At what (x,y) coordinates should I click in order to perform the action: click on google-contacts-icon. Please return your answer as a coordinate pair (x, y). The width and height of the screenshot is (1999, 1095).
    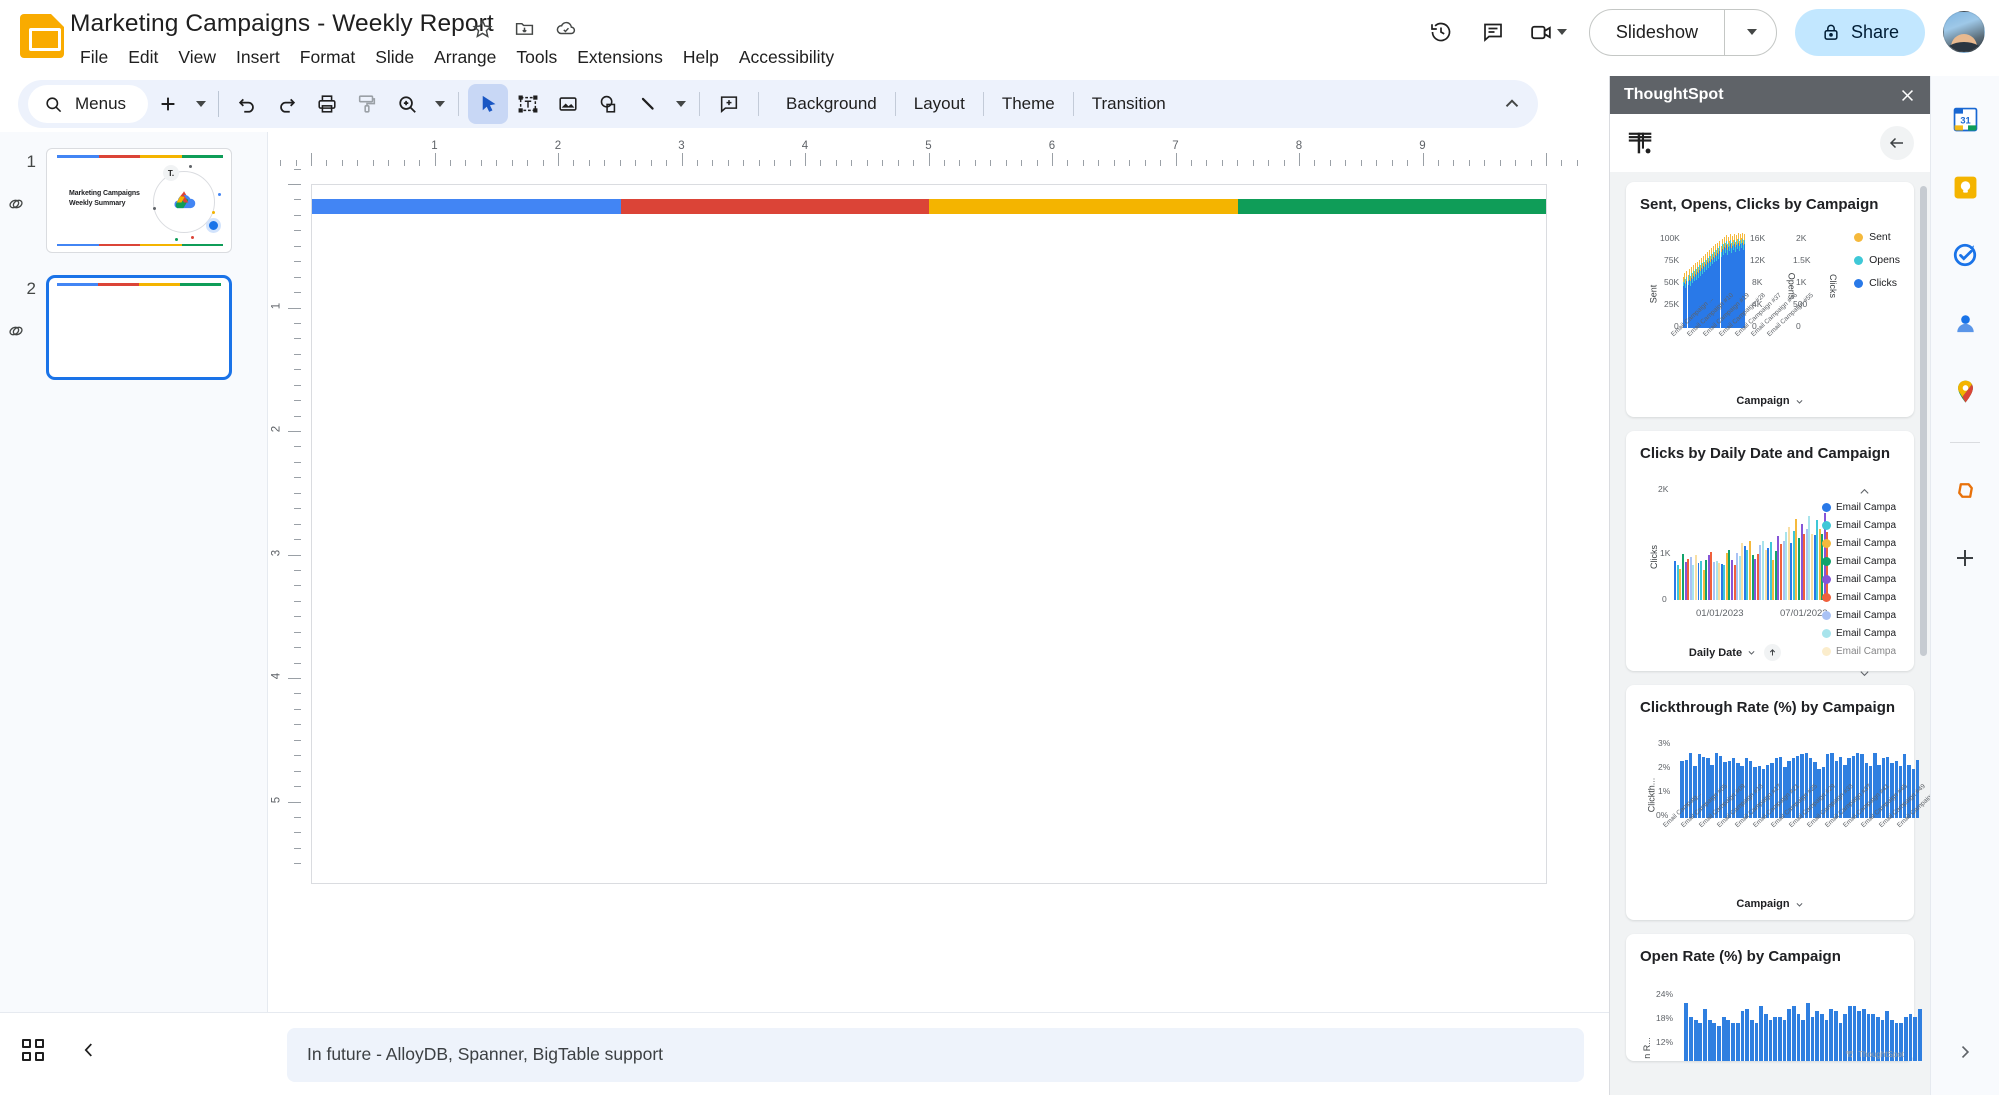
    Looking at the image, I should click on (1965, 323).